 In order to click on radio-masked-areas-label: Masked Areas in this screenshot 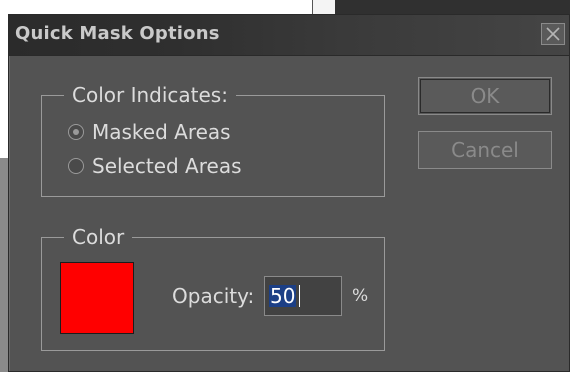, I will do `click(161, 132)`.